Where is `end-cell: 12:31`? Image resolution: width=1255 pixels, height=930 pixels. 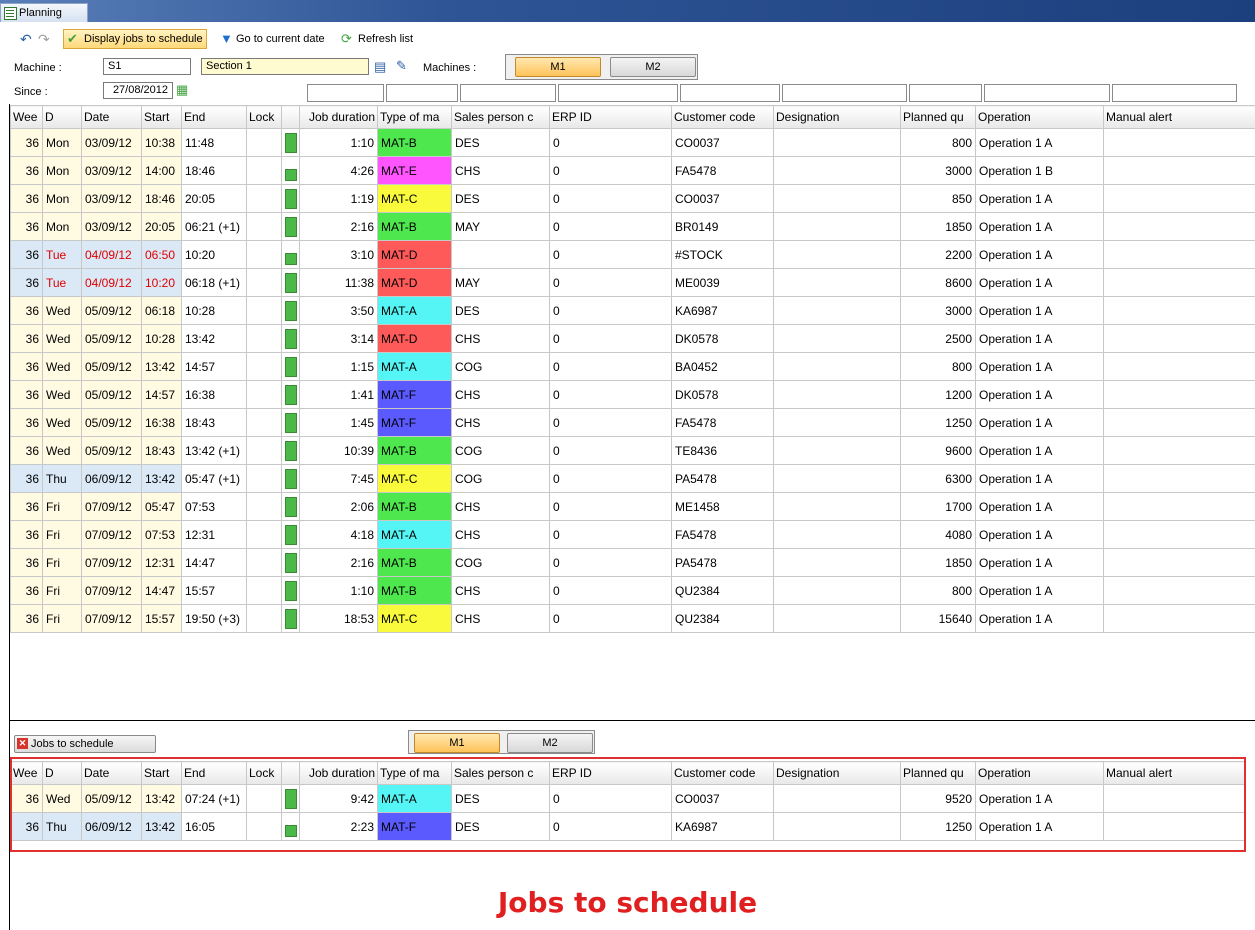 end-cell: 12:31 is located at coordinates (214, 534).